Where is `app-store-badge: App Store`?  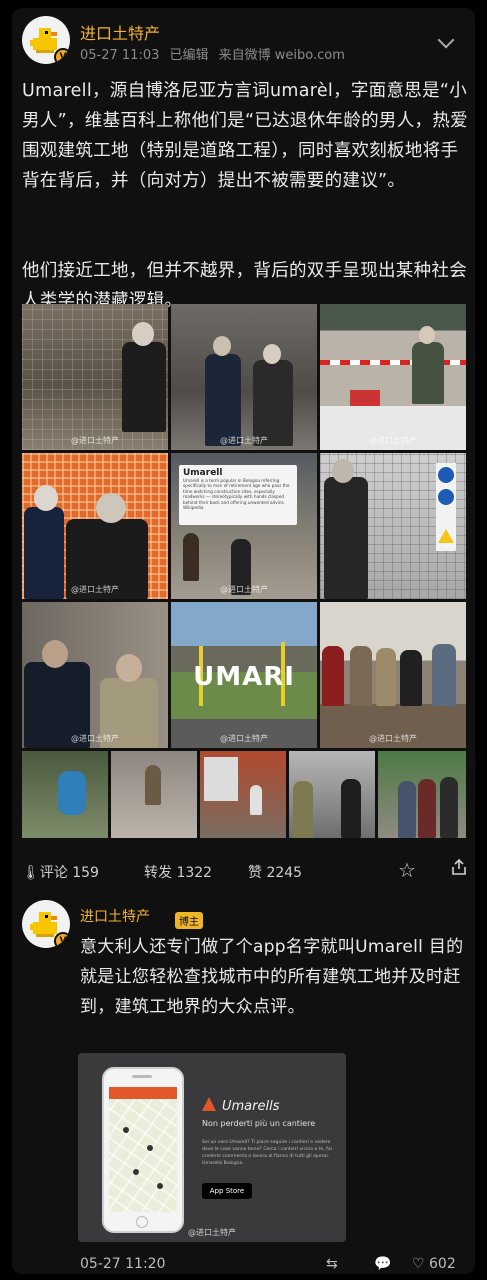
app-store-badge: App Store is located at coordinates (227, 1191).